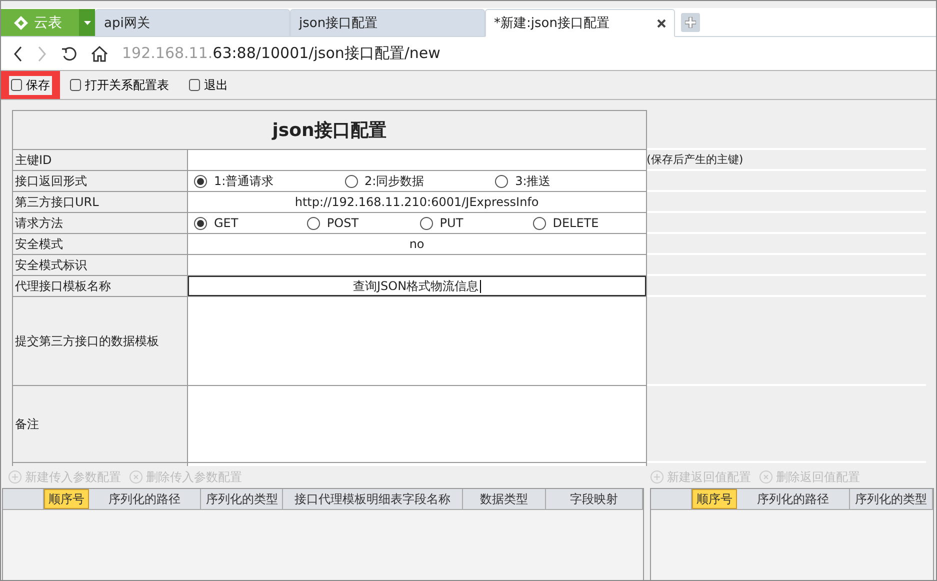 Image resolution: width=937 pixels, height=581 pixels. What do you see at coordinates (387, 22) in the screenshot?
I see `tab: json接口配置` at bounding box center [387, 22].